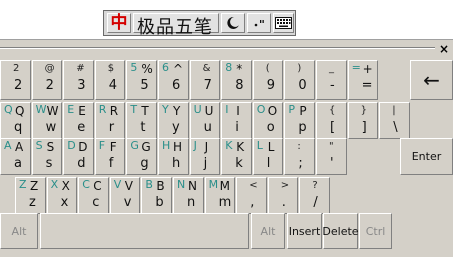  I want to click on key-base-label: ,, so click(252, 202).